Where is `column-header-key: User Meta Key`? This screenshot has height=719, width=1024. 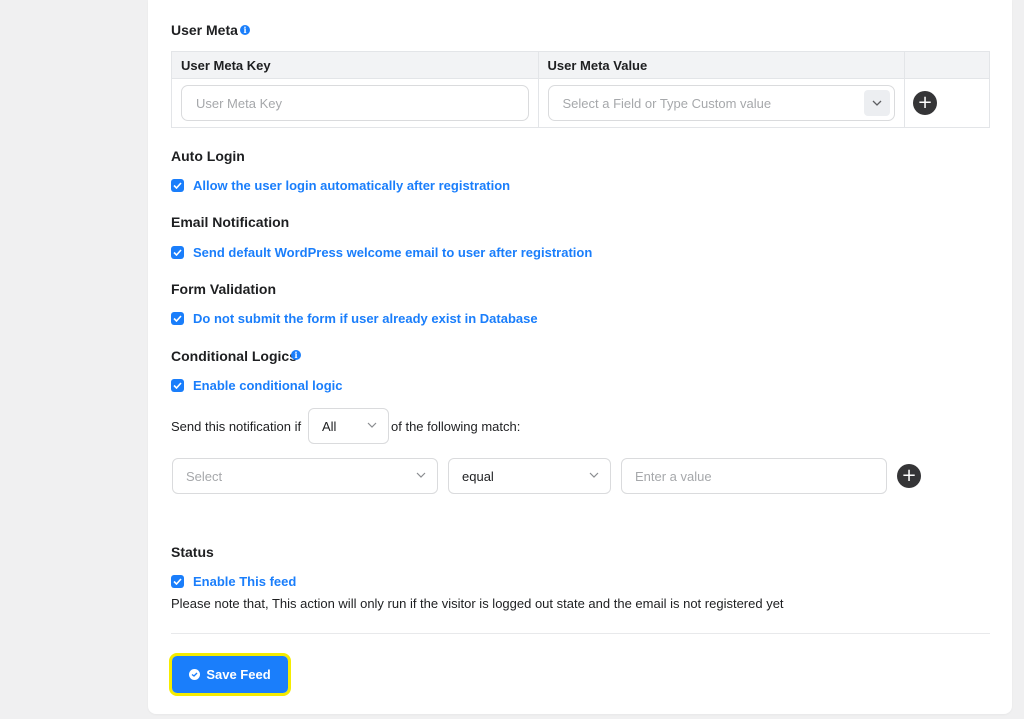
column-header-key: User Meta Key is located at coordinates (355, 65).